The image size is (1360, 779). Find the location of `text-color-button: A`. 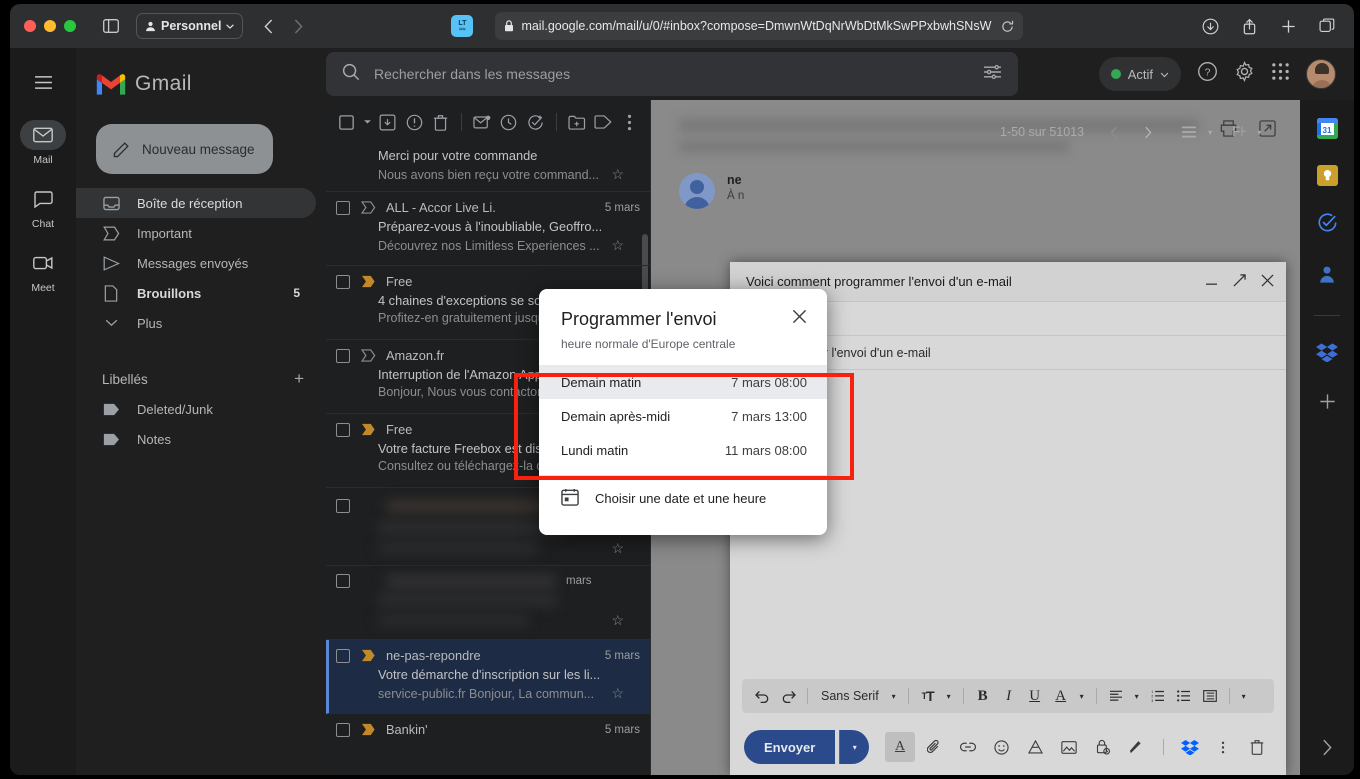

text-color-button: A is located at coordinates (1061, 696).